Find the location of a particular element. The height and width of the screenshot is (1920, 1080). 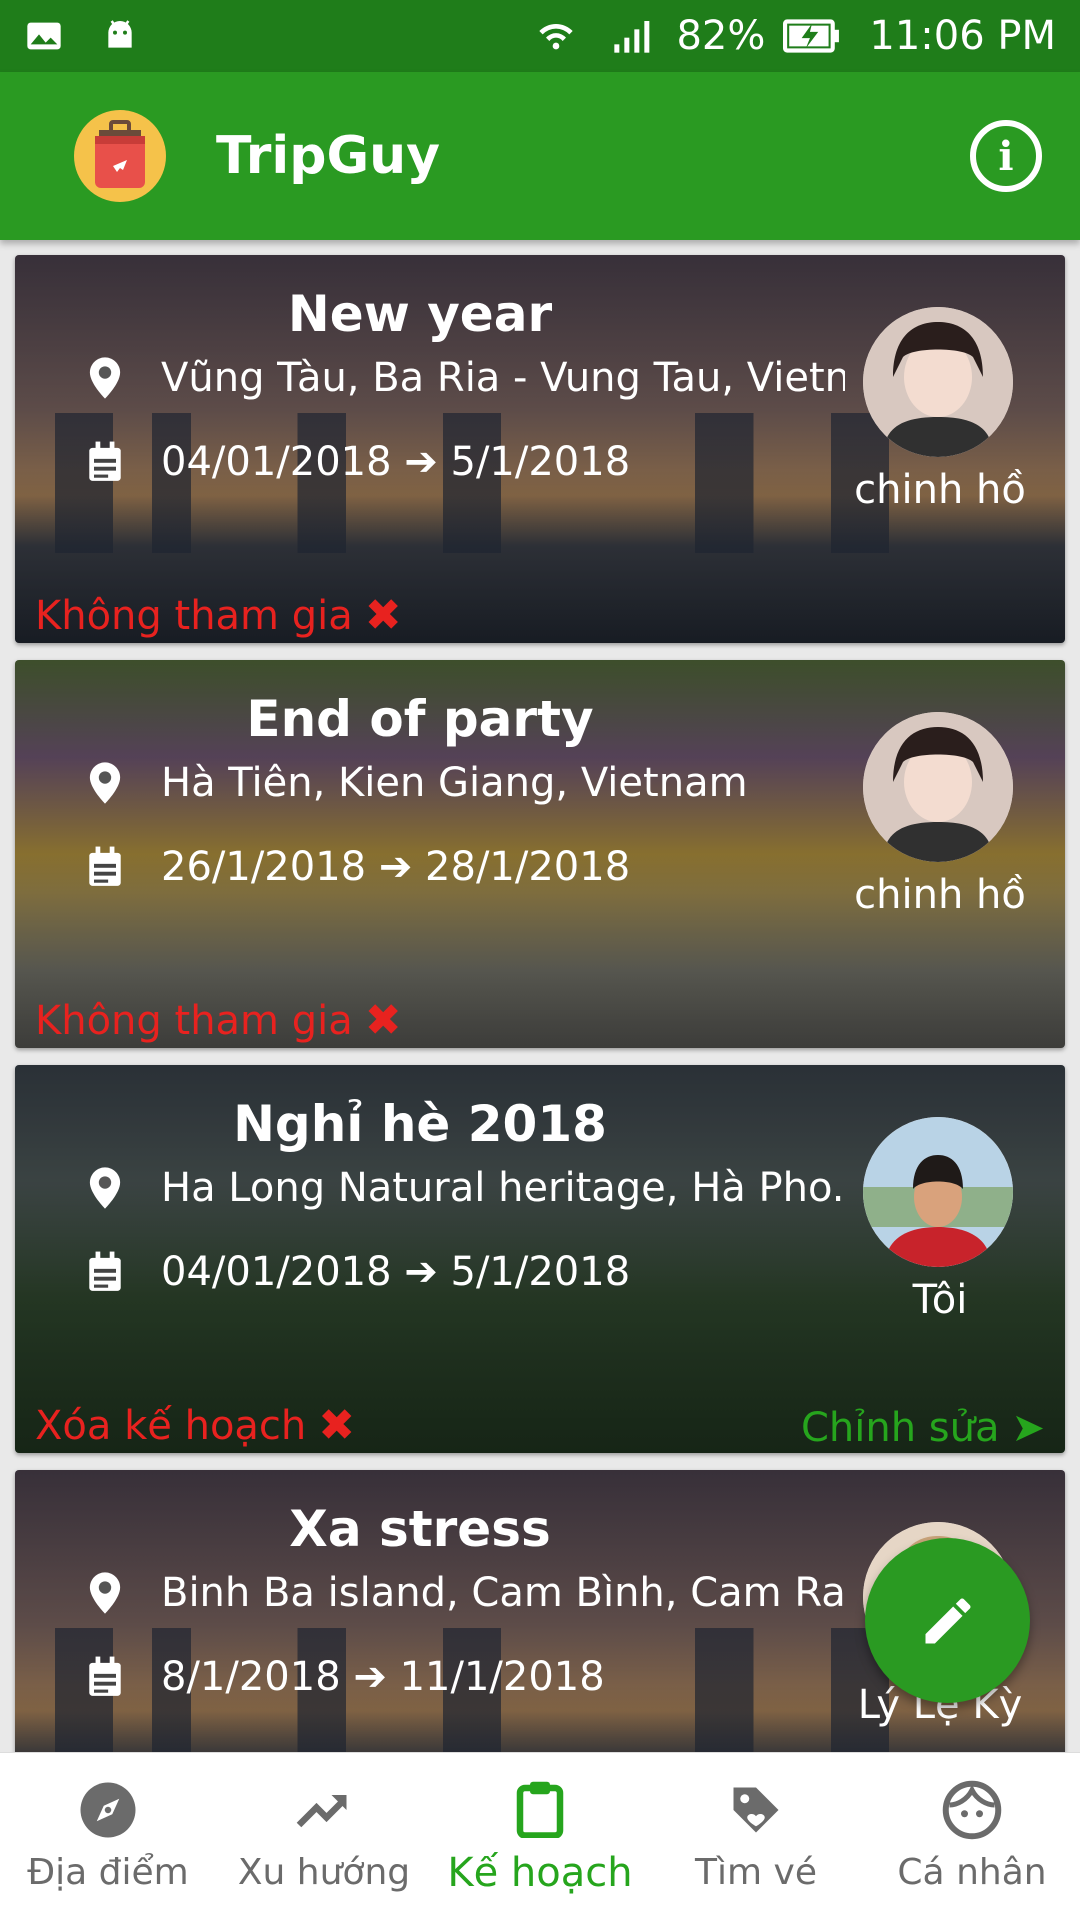

image-icon is located at coordinates (44, 36).